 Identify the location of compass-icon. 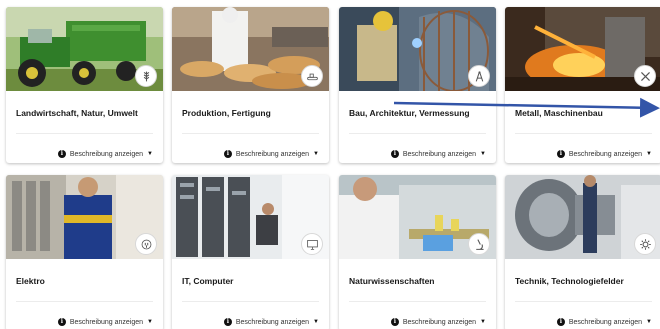
(479, 76).